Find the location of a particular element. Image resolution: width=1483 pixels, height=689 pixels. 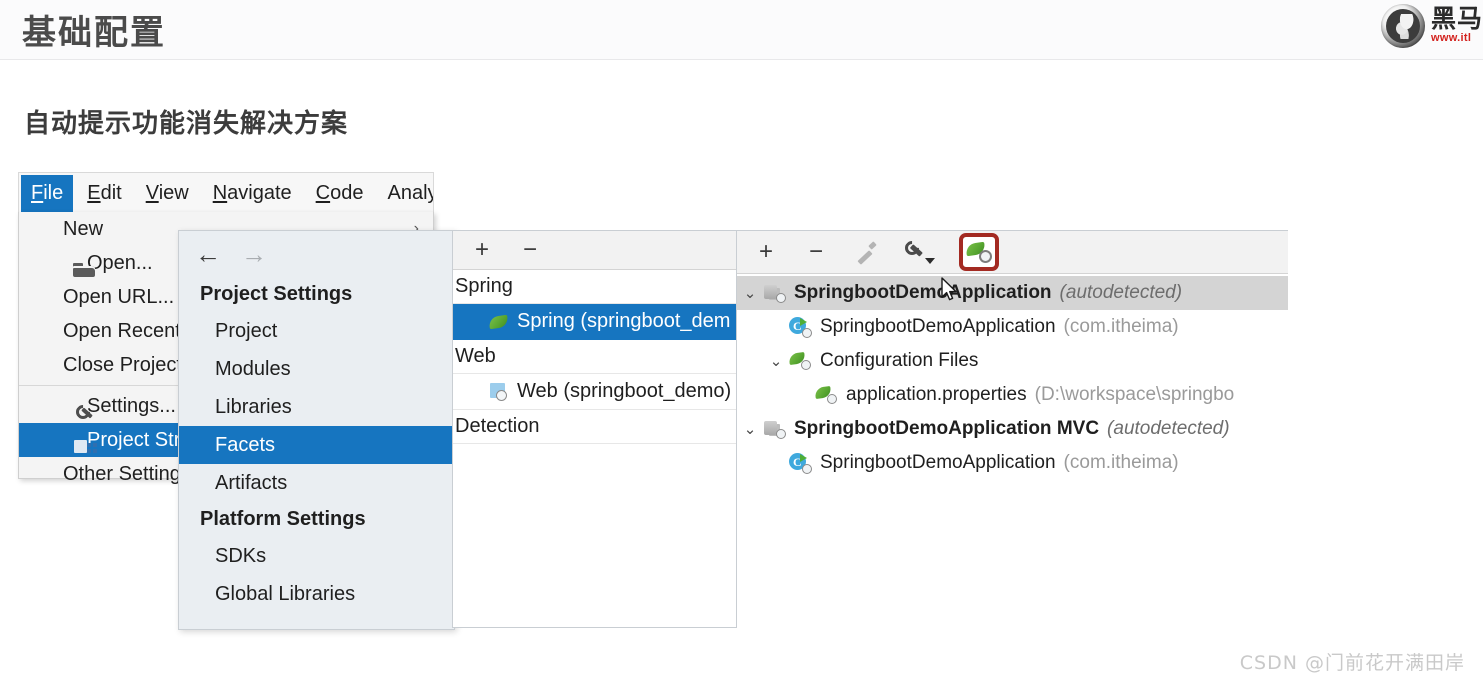

facet-item-spring: Spring (springboot_dem is located at coordinates (595, 322).